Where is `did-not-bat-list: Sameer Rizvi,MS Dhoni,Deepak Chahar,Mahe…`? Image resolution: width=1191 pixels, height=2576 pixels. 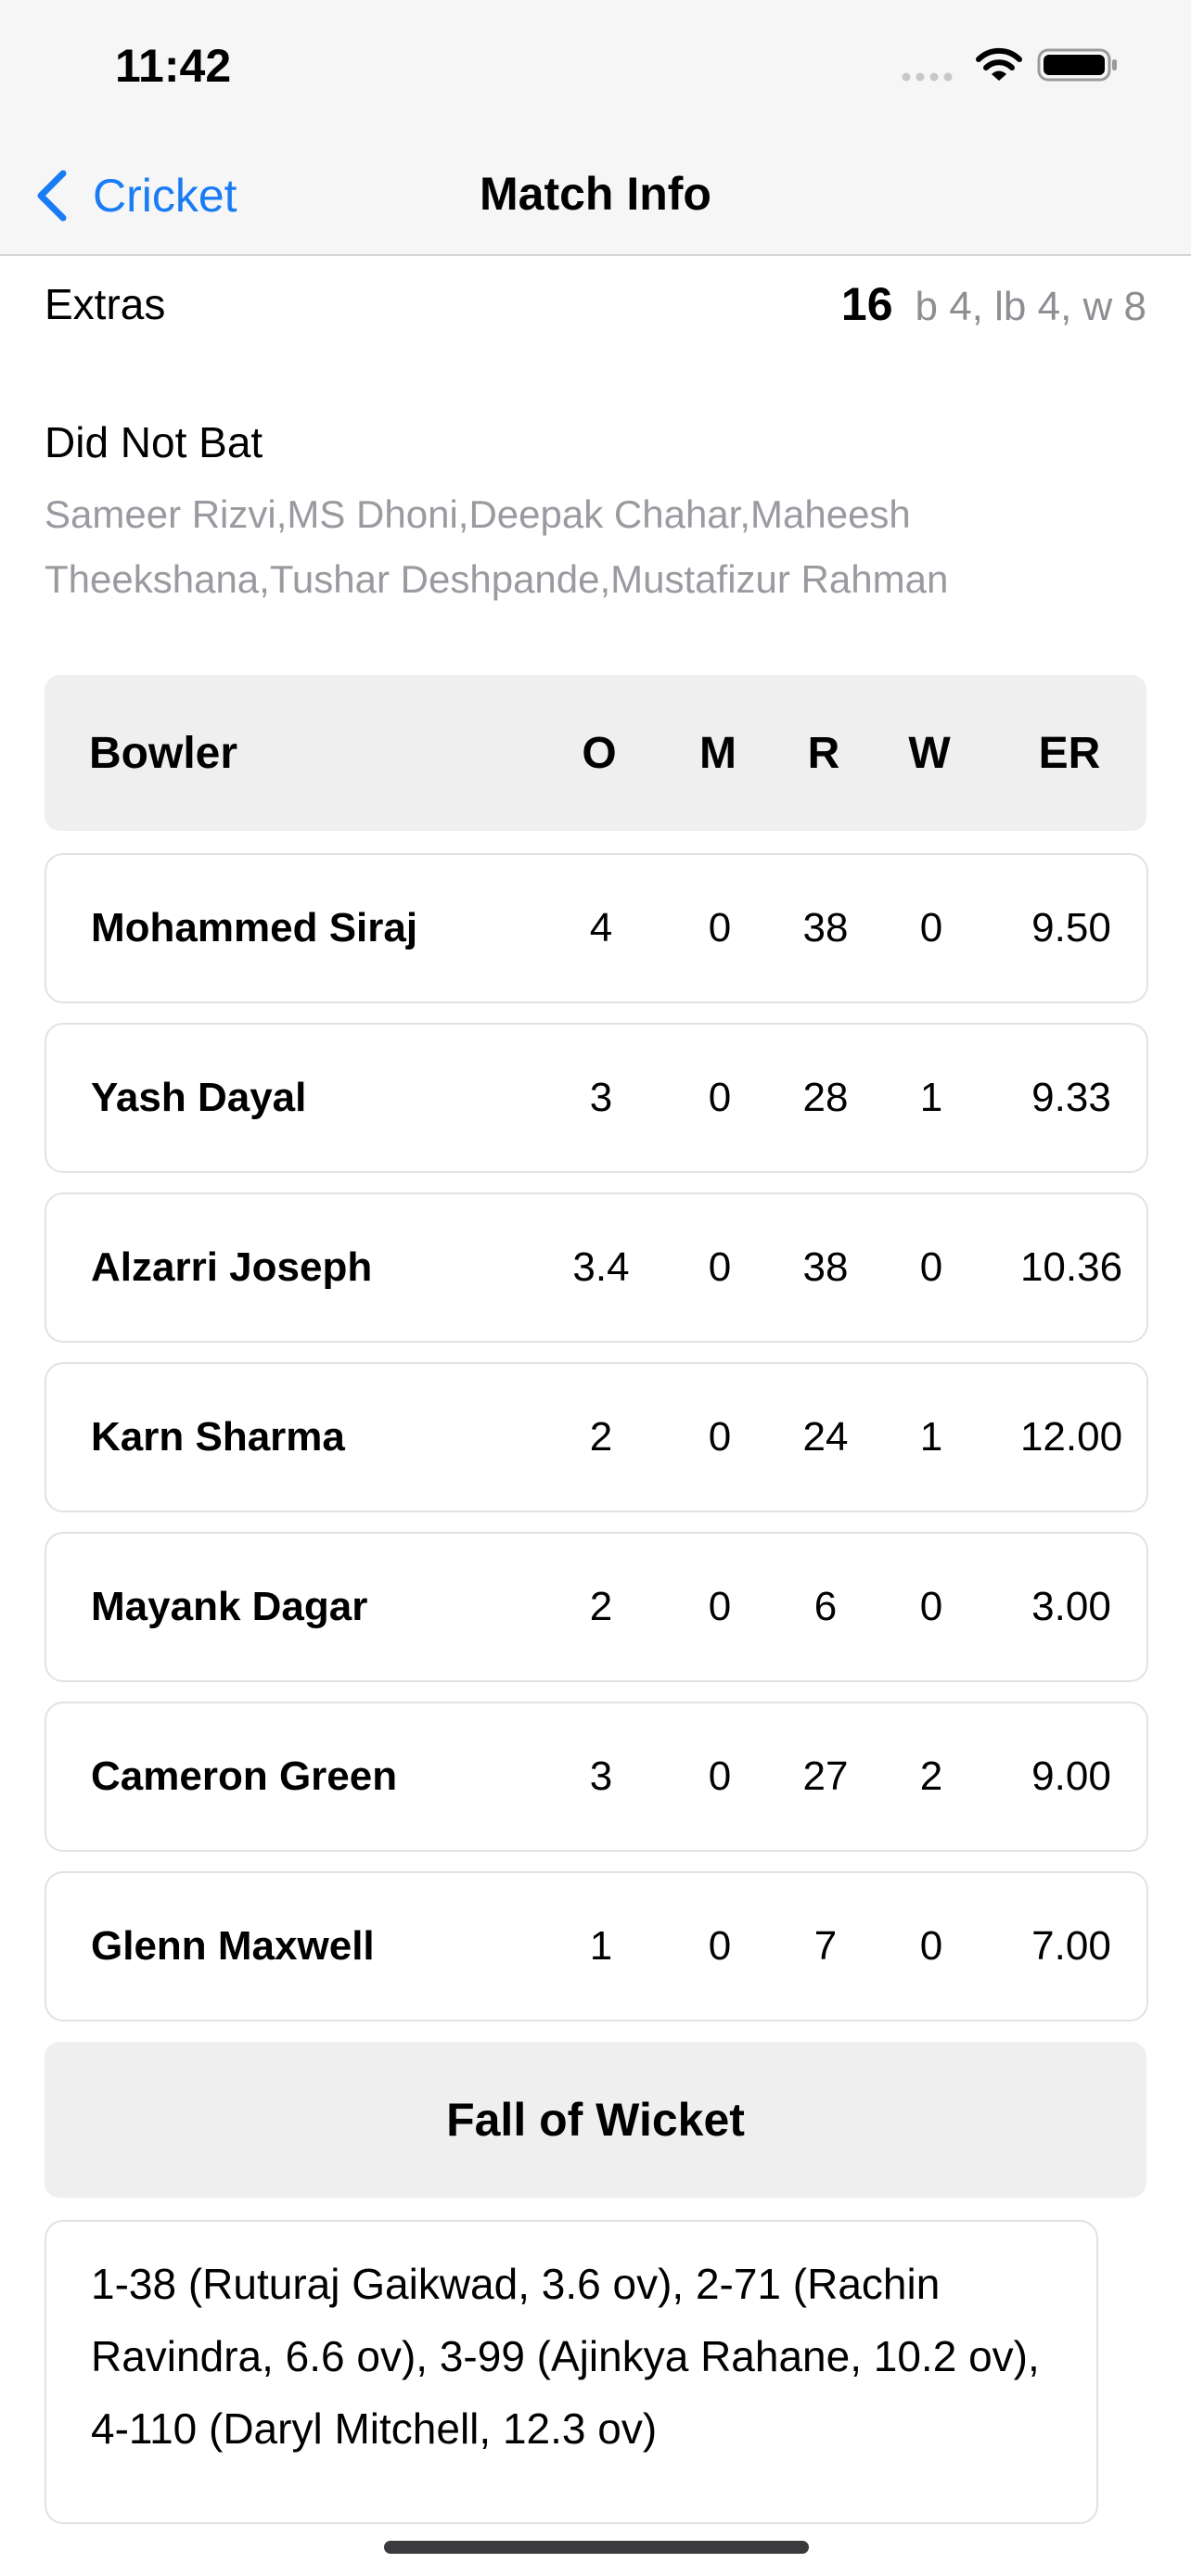 did-not-bat-list: Sameer Rizvi,MS Dhoni,Deepak Chahar,Mahe… is located at coordinates (497, 546).